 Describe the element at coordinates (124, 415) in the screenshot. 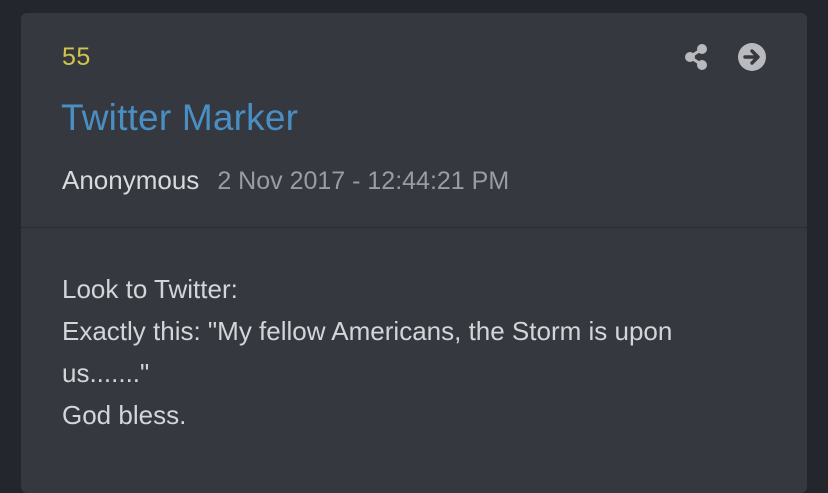

I see `post-body-line: God bless.` at that location.